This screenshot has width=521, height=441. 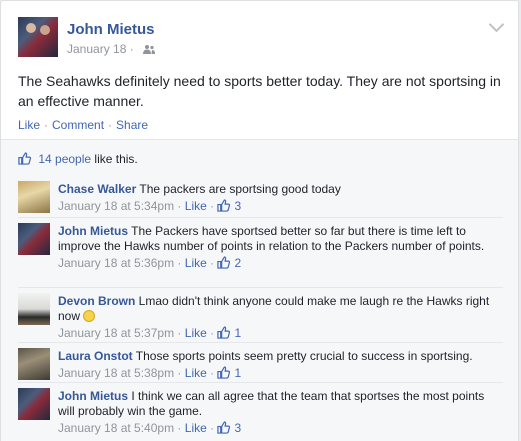 I want to click on likes-count-link: 14 people, so click(x=64, y=159).